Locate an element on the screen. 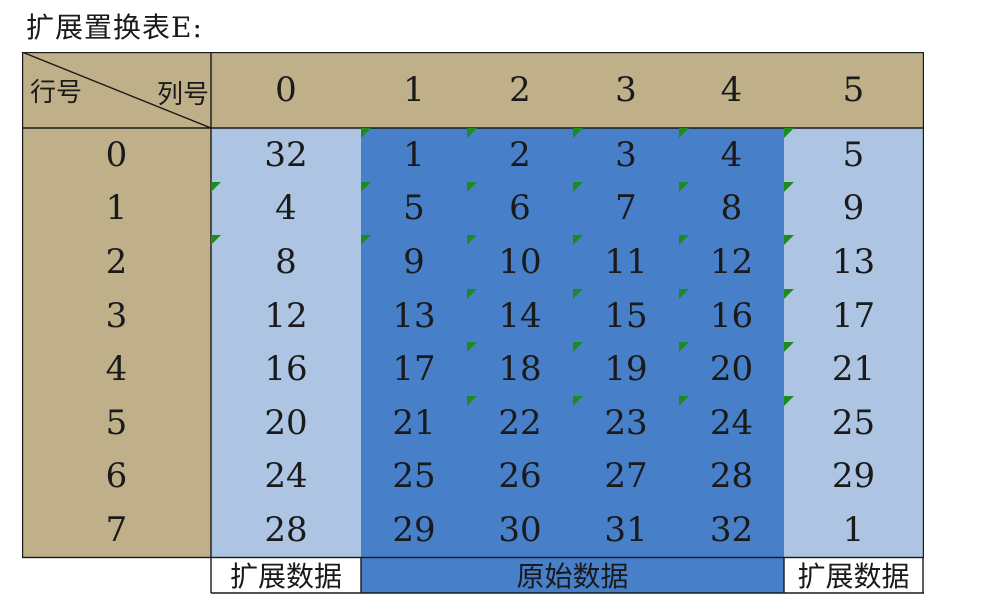  table-cell: 7 is located at coordinates (626, 208).